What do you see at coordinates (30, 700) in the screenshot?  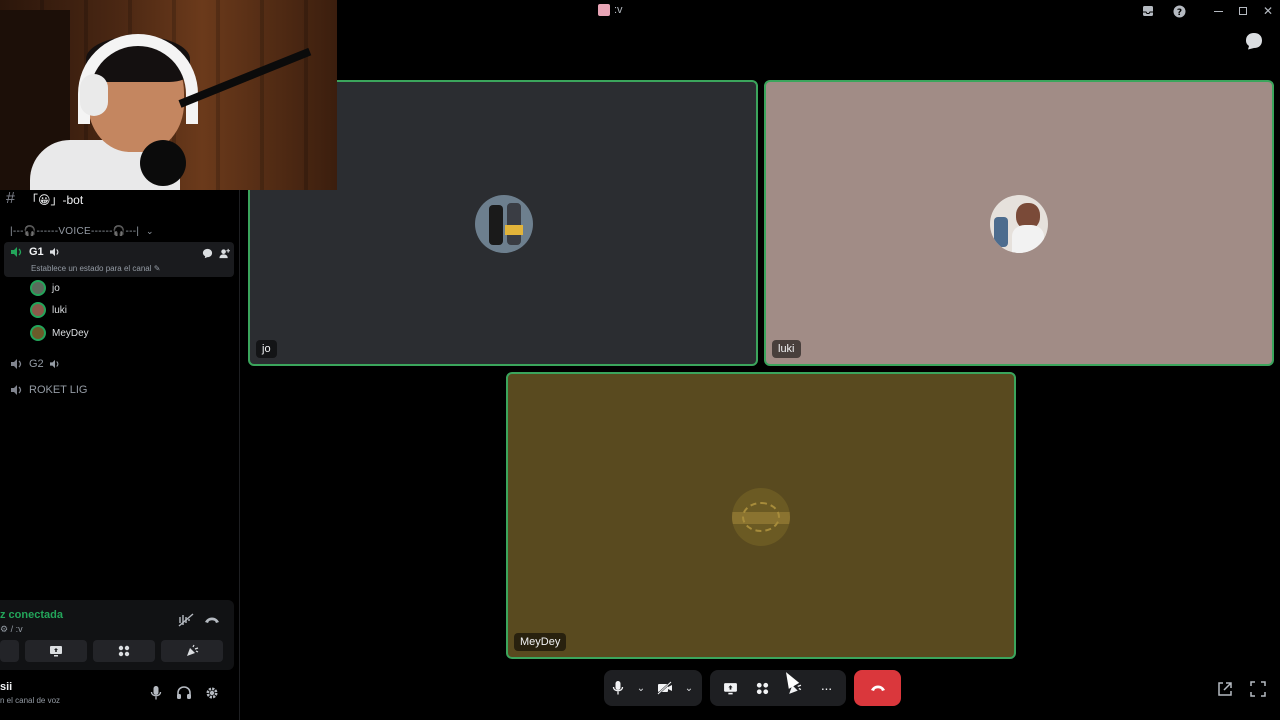 I see `user-status-text: n el canal de voz` at bounding box center [30, 700].